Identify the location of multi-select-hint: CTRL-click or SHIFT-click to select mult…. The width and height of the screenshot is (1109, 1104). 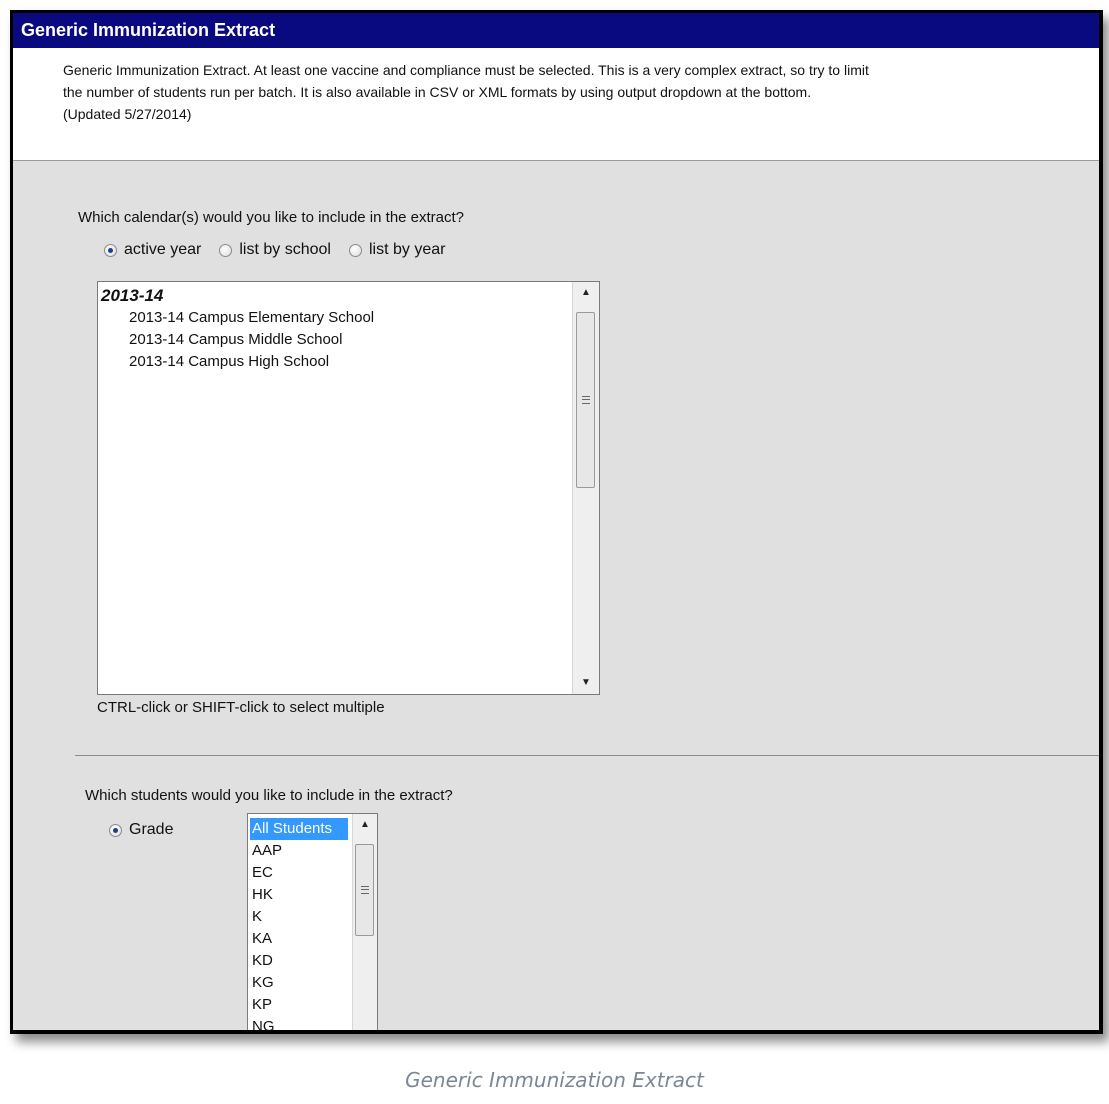
(241, 707).